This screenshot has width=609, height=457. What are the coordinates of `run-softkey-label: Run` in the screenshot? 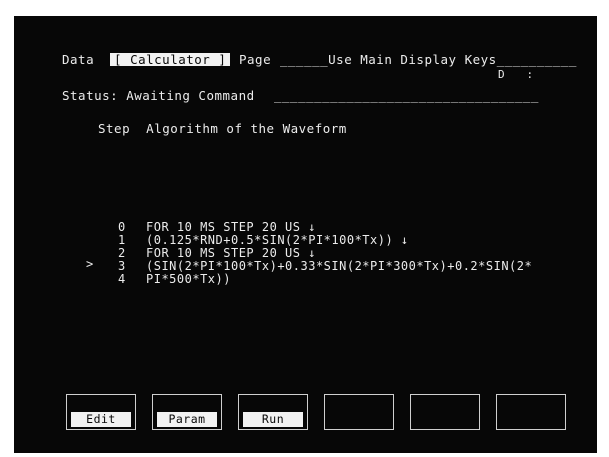 It's located at (273, 419).